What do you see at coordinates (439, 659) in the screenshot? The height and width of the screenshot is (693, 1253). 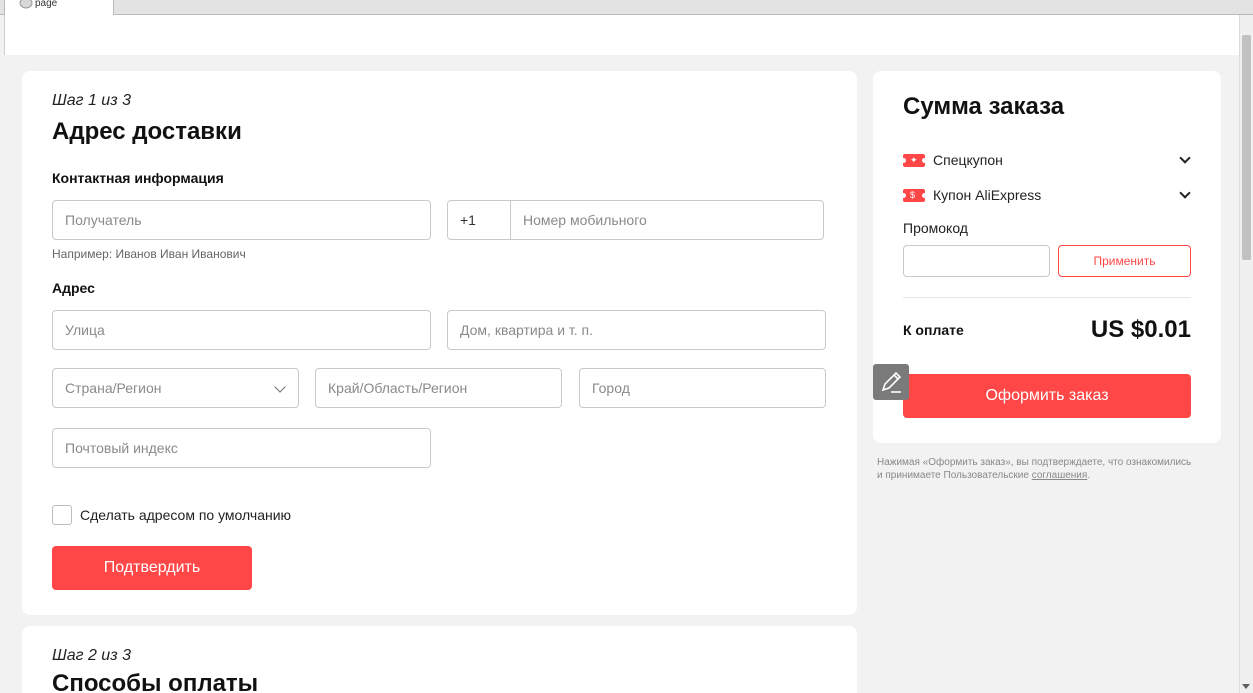 I see `payment-methods-card: Шаг 2 из 3 Способы оплаты` at bounding box center [439, 659].